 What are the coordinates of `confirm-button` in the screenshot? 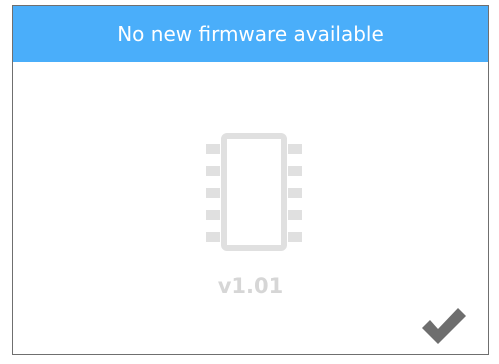 It's located at (443, 325).